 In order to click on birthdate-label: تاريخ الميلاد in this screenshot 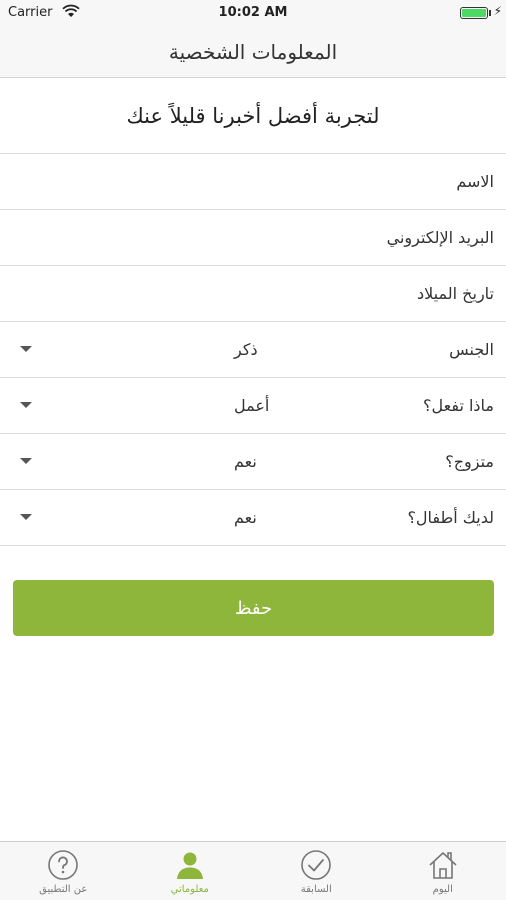, I will do `click(455, 293)`.